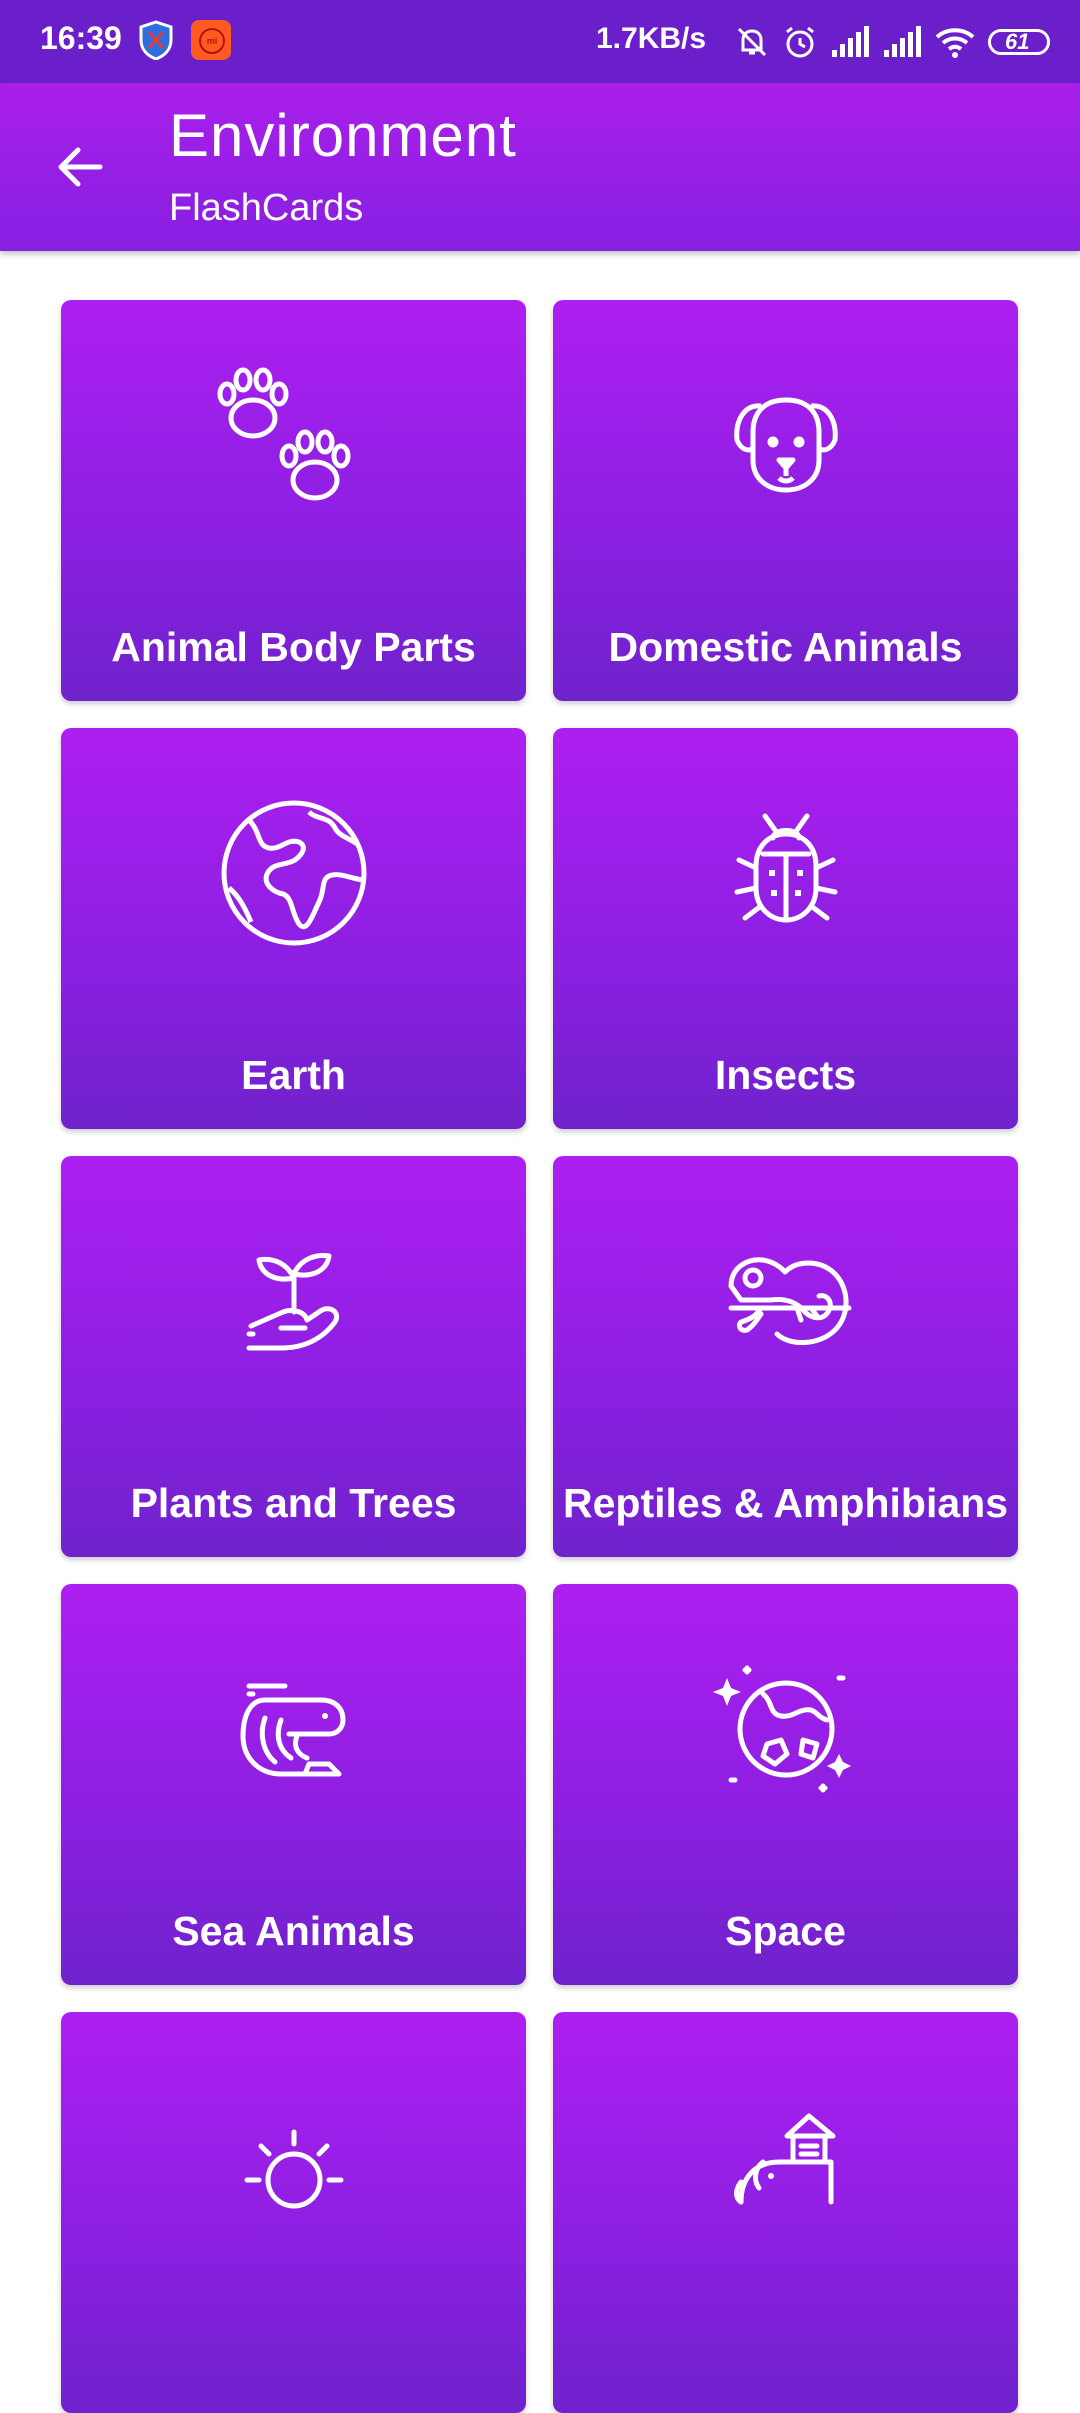 This screenshot has width=1080, height=2413. What do you see at coordinates (293, 1503) in the screenshot?
I see `card-label: Plants and Trees` at bounding box center [293, 1503].